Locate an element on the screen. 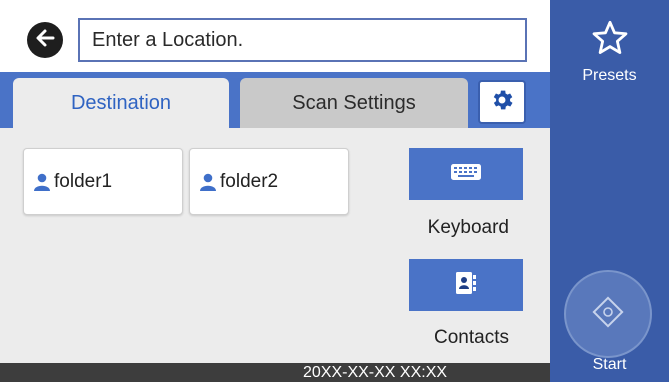 The width and height of the screenshot is (669, 382). tab-destination: Destination is located at coordinates (121, 103).